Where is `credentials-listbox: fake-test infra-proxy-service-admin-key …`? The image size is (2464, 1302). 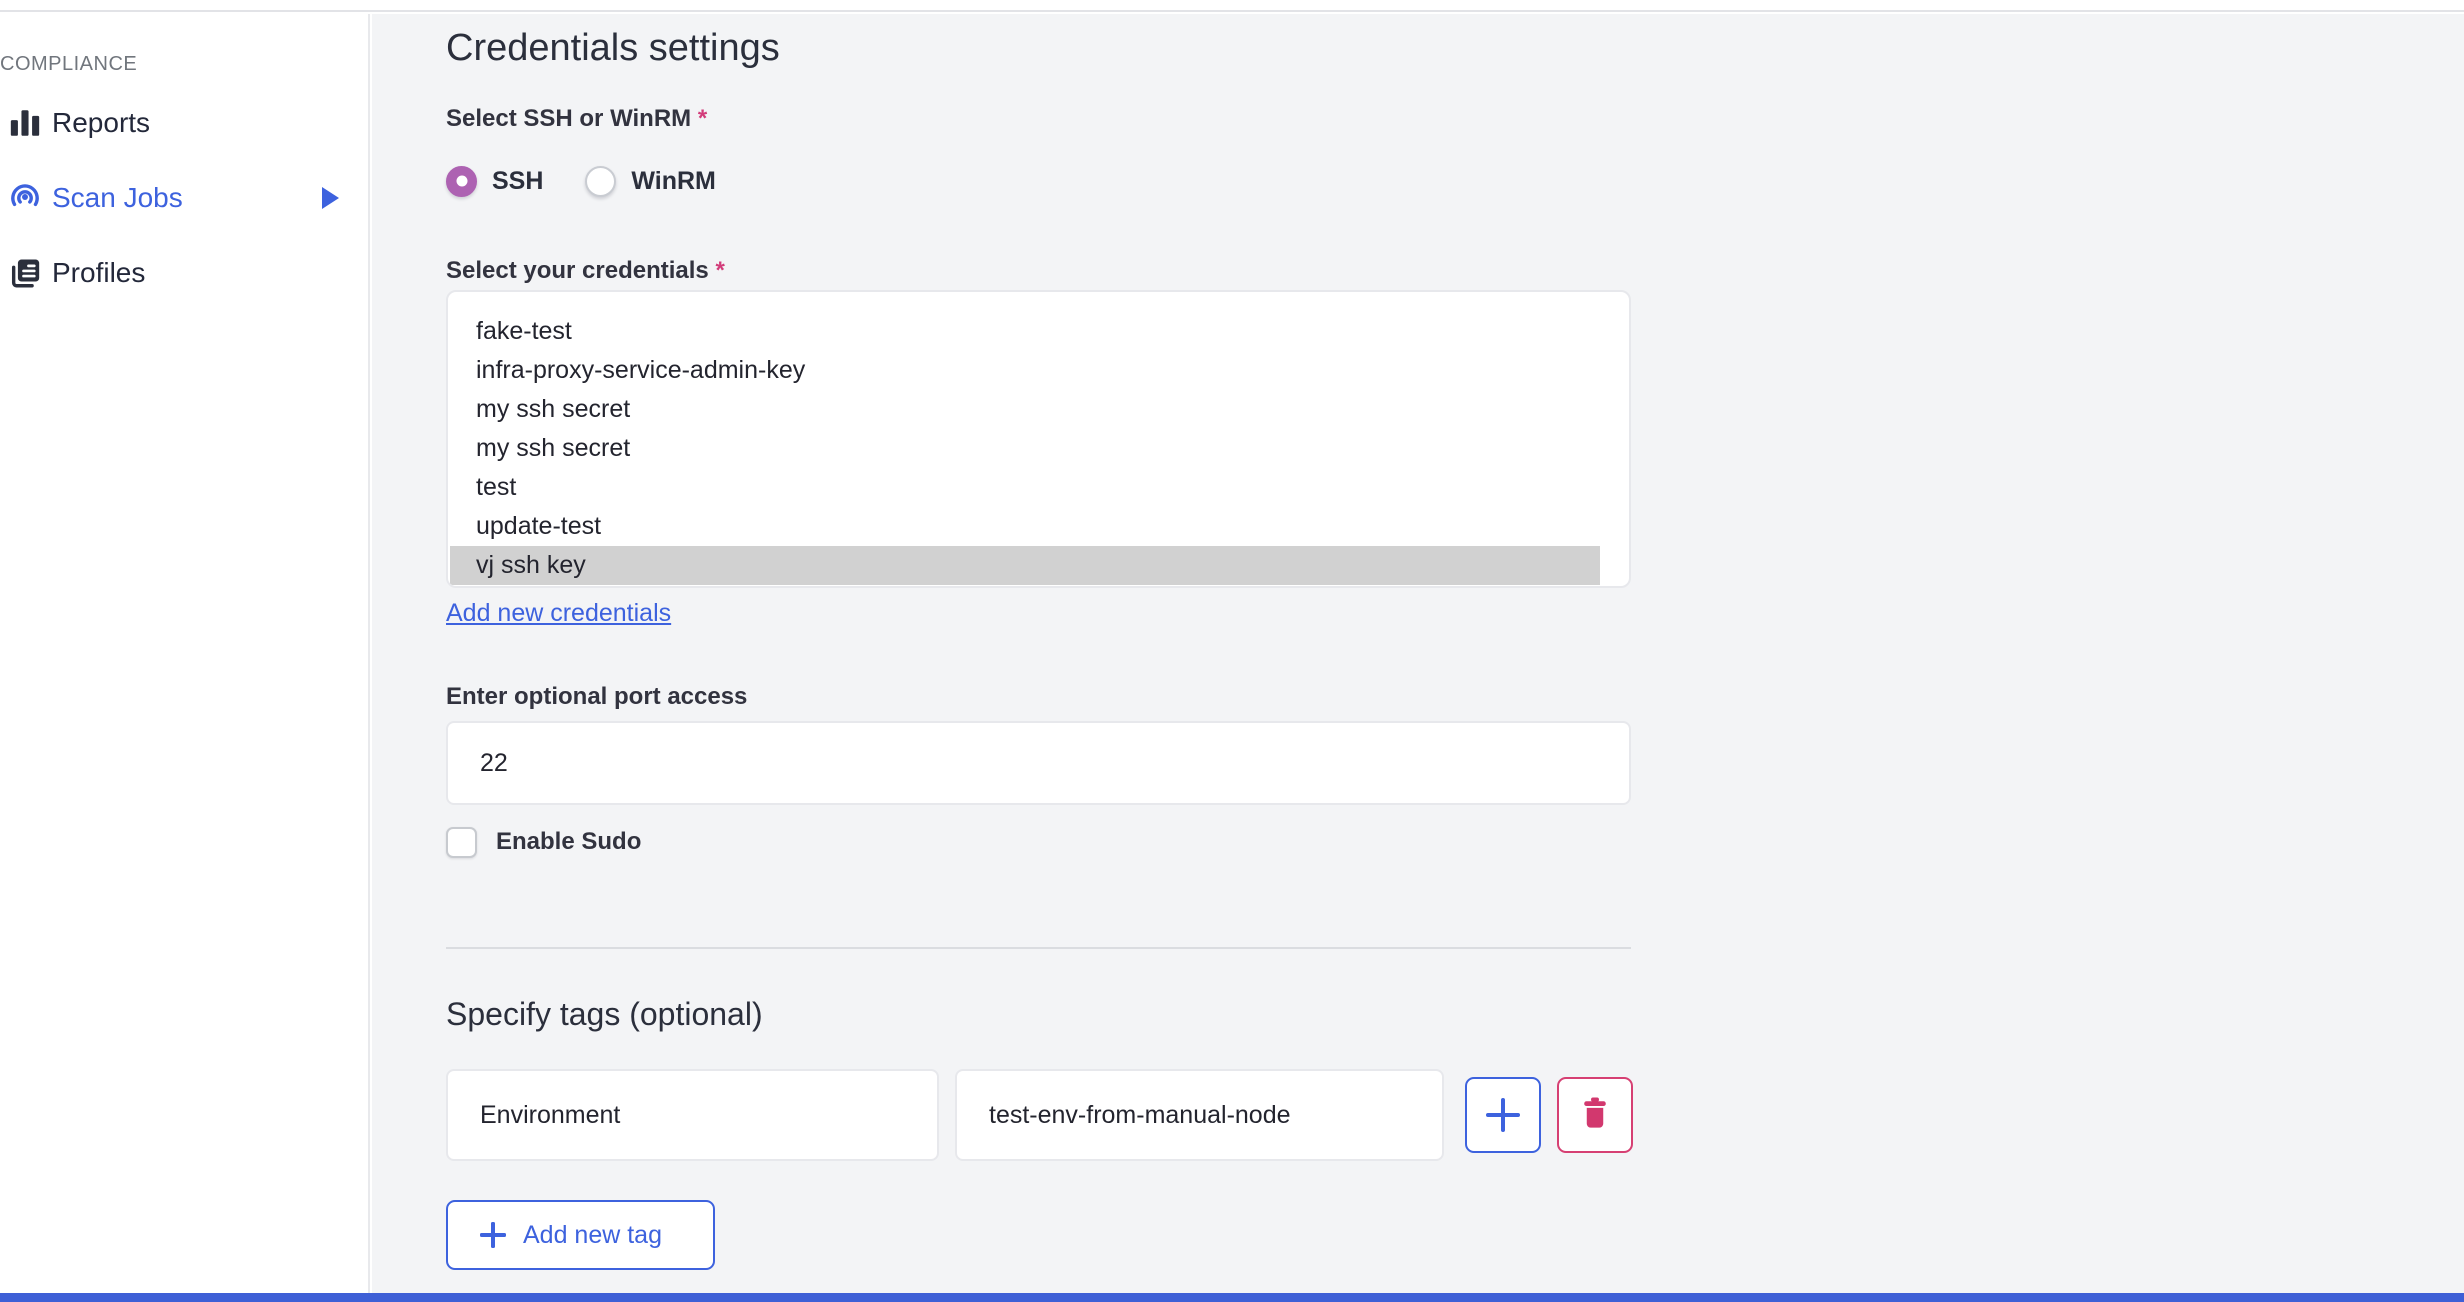 credentials-listbox: fake-test infra-proxy-service-admin-key … is located at coordinates (1038, 439).